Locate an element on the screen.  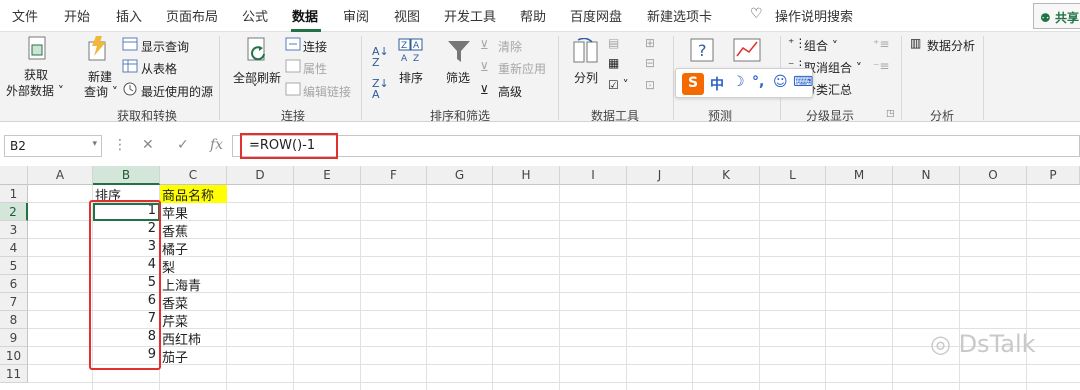
consolidate-icon: ⊞ is located at coordinates (650, 43).